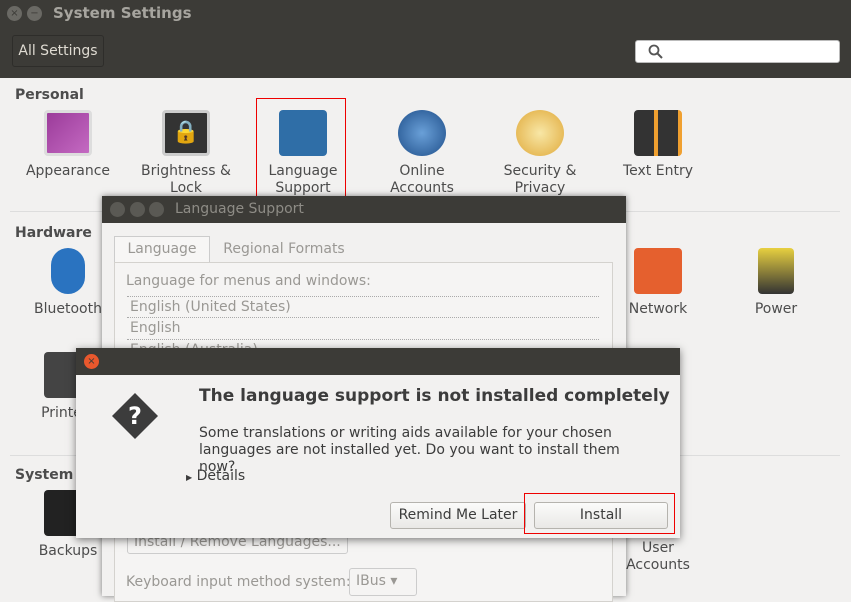 The image size is (851, 602). Describe the element at coordinates (49, 95) in the screenshot. I see `section-personal: Personal` at that location.